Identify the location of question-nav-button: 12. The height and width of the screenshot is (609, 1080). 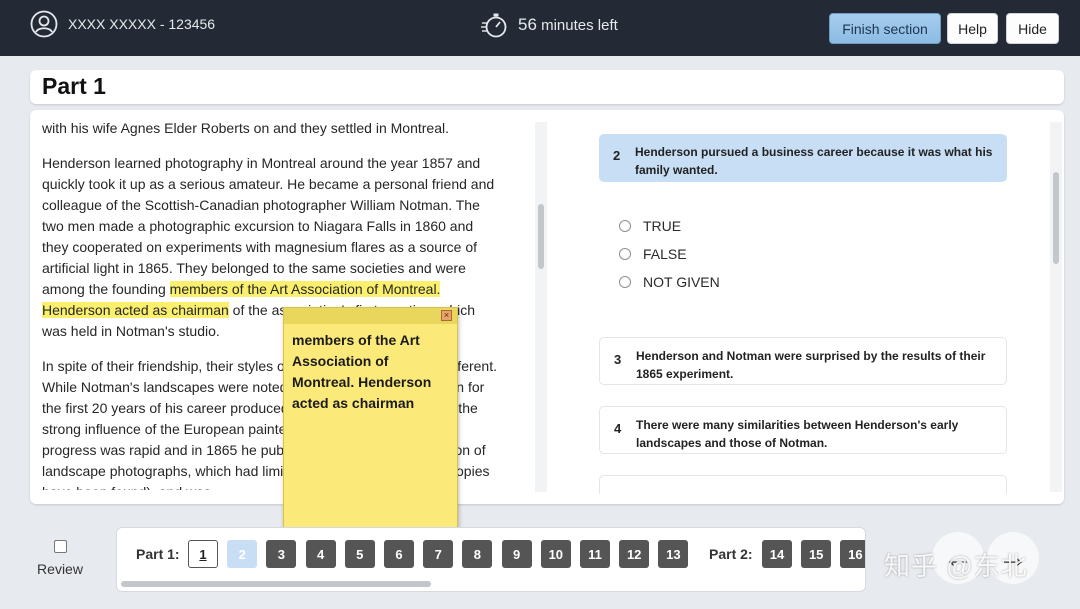
(634, 554).